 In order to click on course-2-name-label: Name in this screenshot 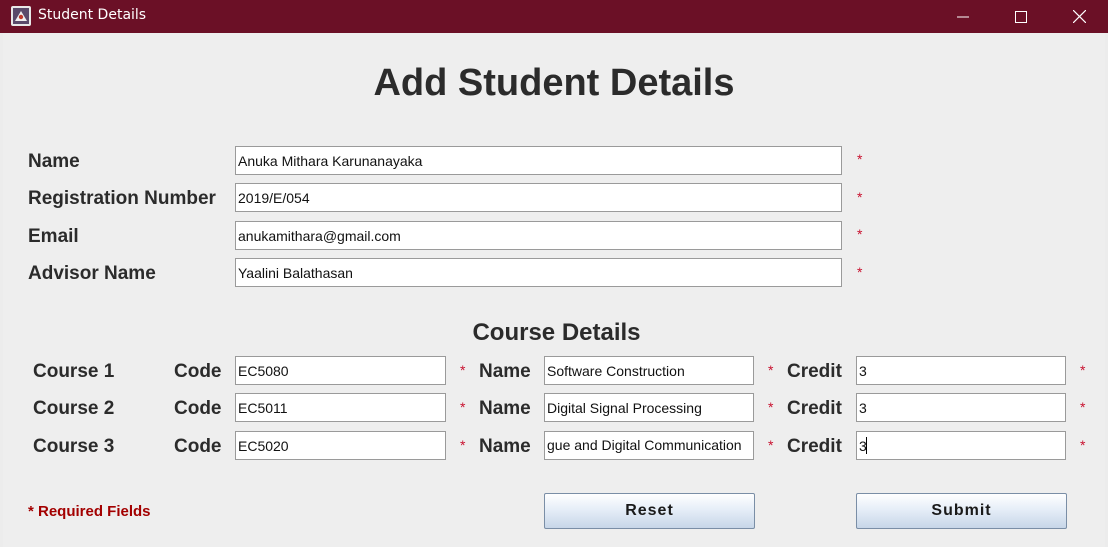, I will do `click(505, 408)`.